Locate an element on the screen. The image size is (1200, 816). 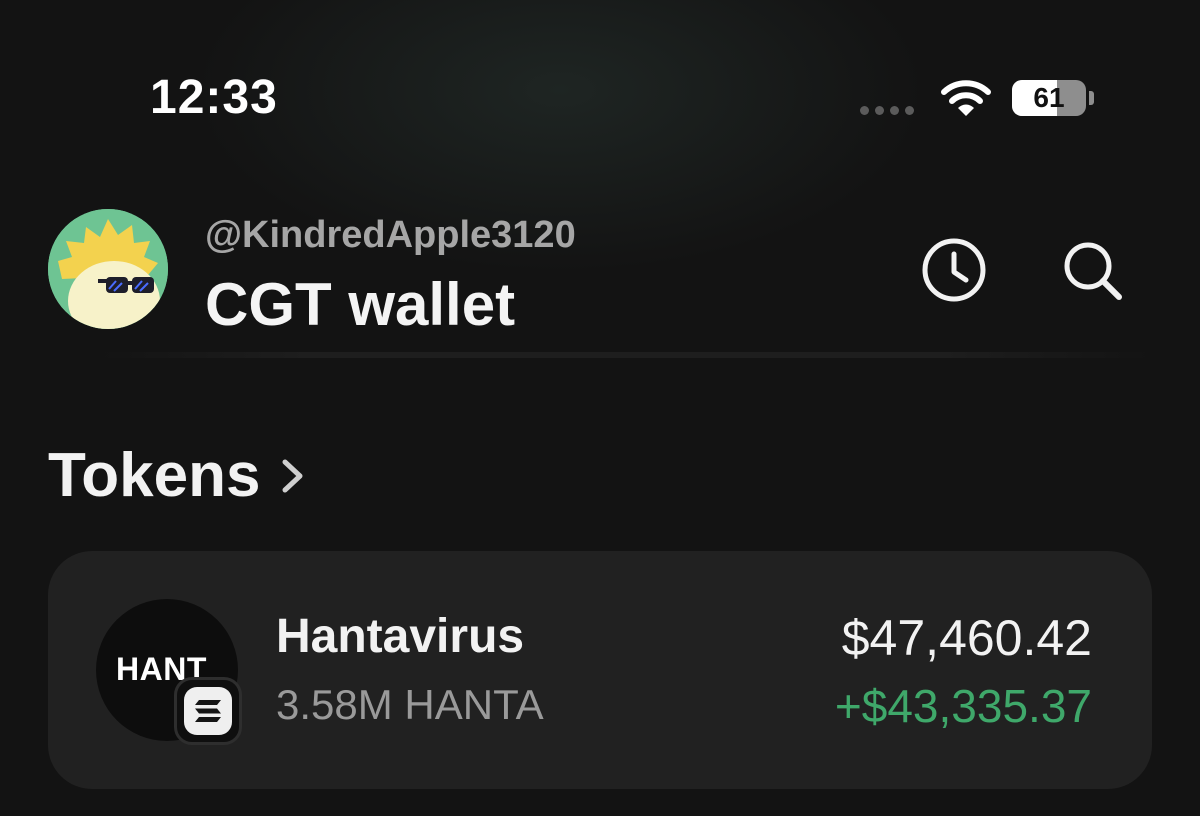
token-name: Hantavirus is located at coordinates (400, 636).